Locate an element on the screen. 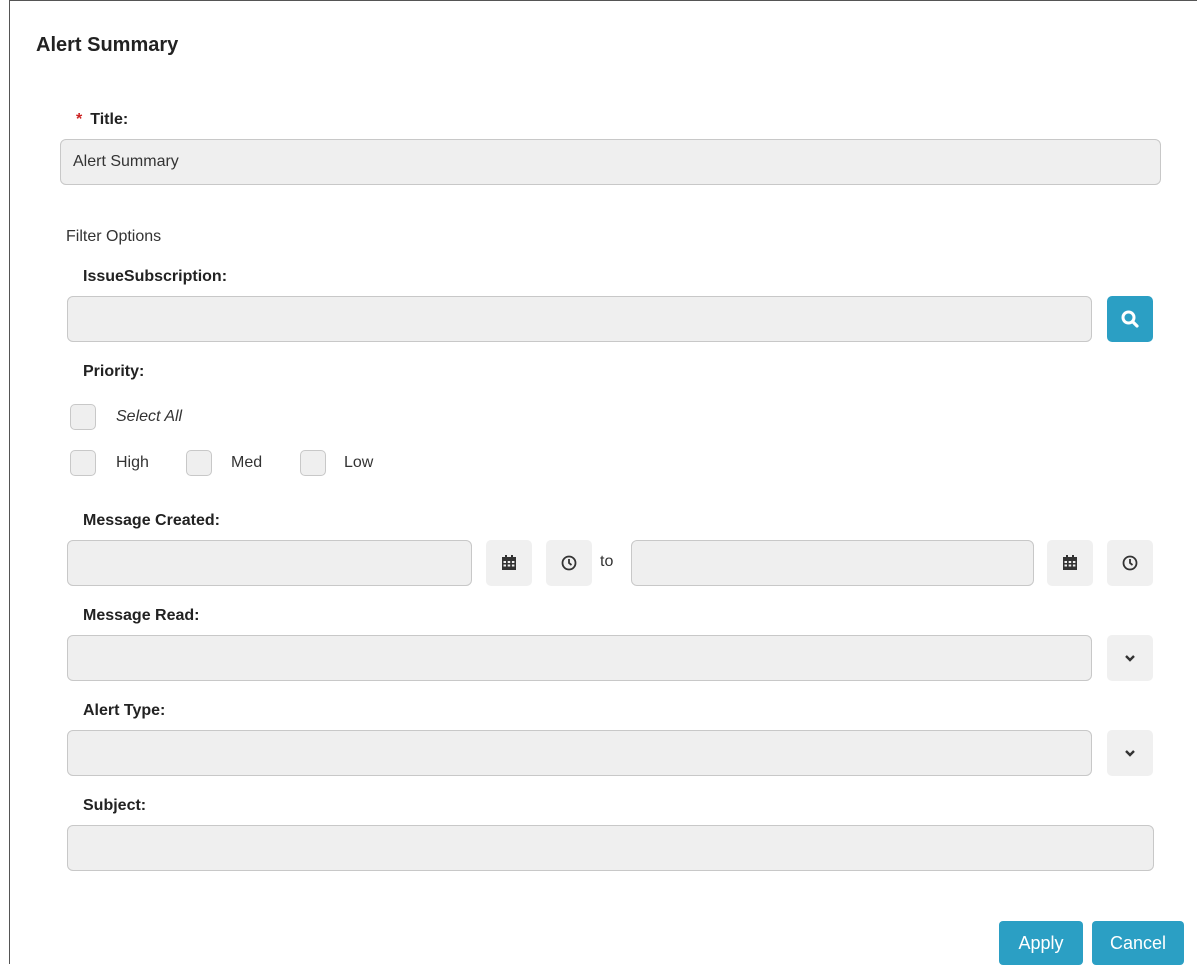  priority-low-label: Low is located at coordinates (359, 462).